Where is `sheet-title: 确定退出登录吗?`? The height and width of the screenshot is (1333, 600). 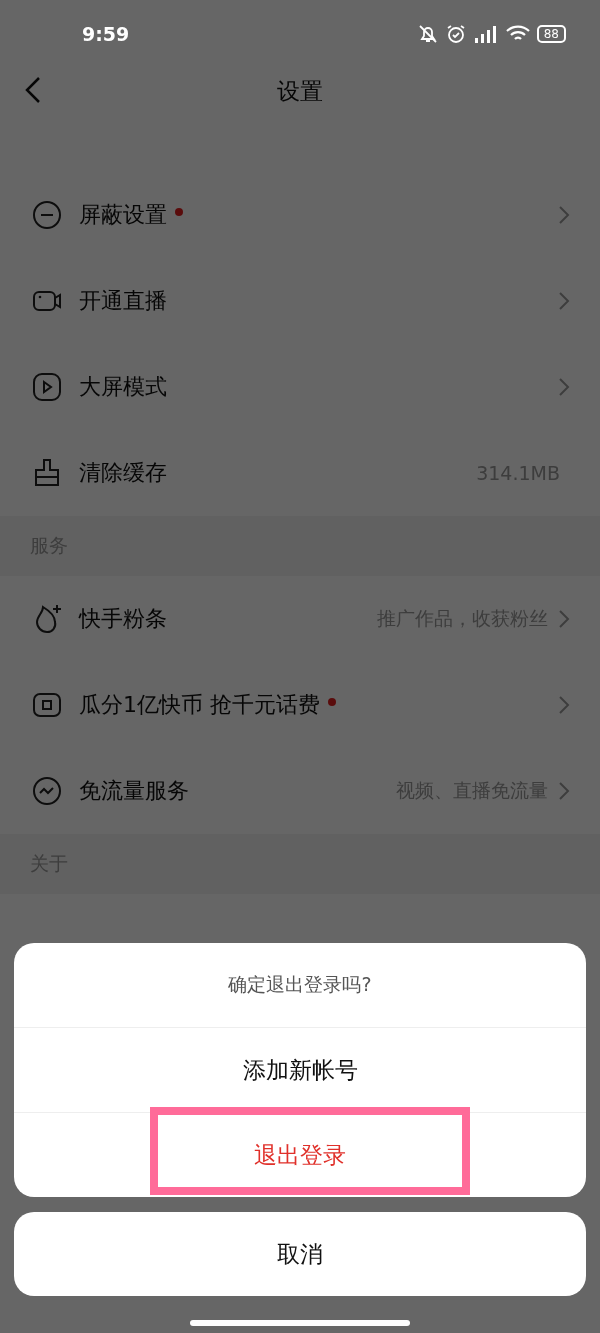 sheet-title: 确定退出登录吗? is located at coordinates (300, 985).